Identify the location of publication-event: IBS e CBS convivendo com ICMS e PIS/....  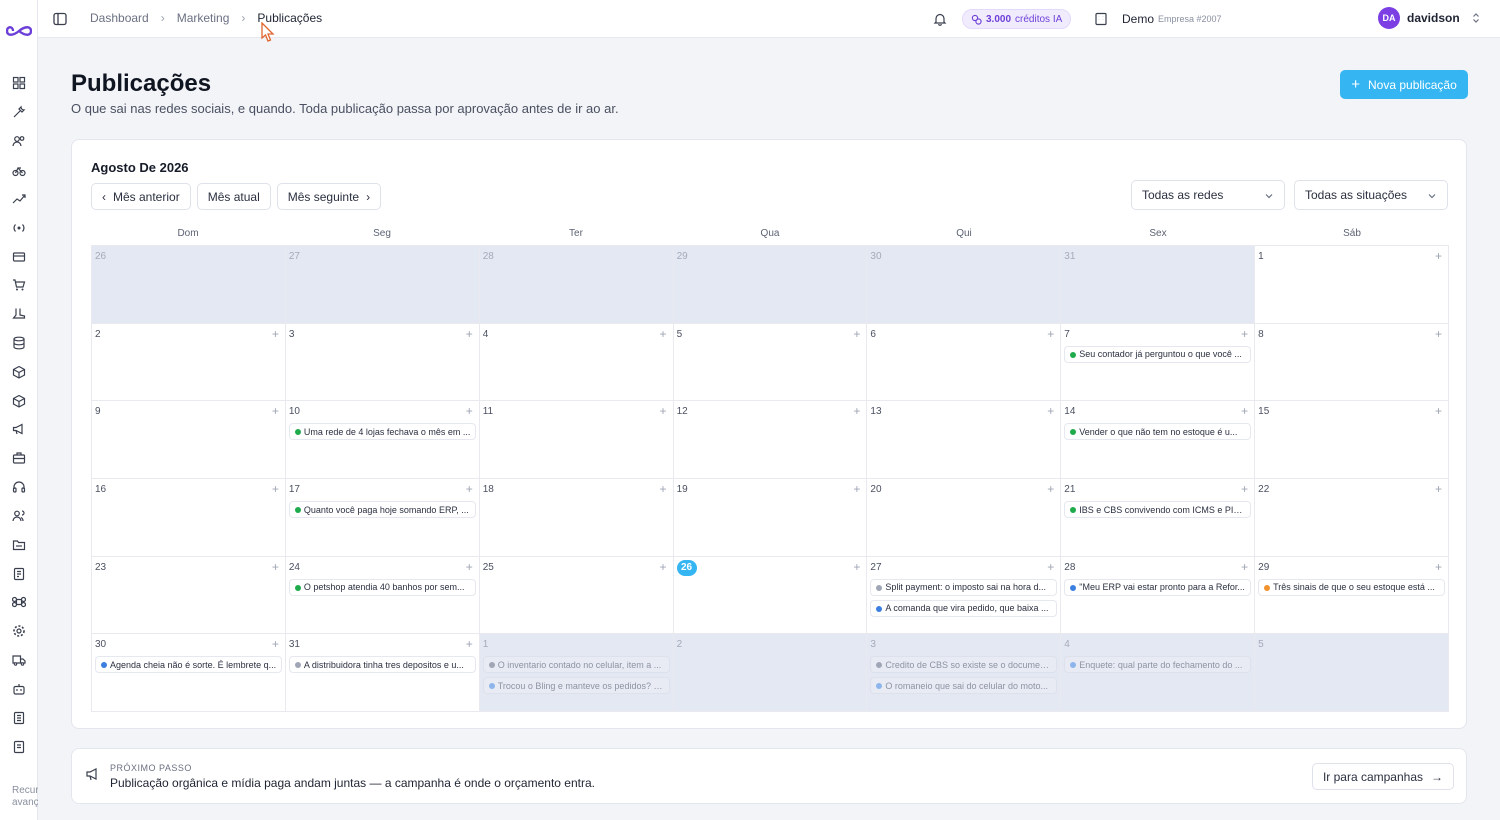
(1158, 510).